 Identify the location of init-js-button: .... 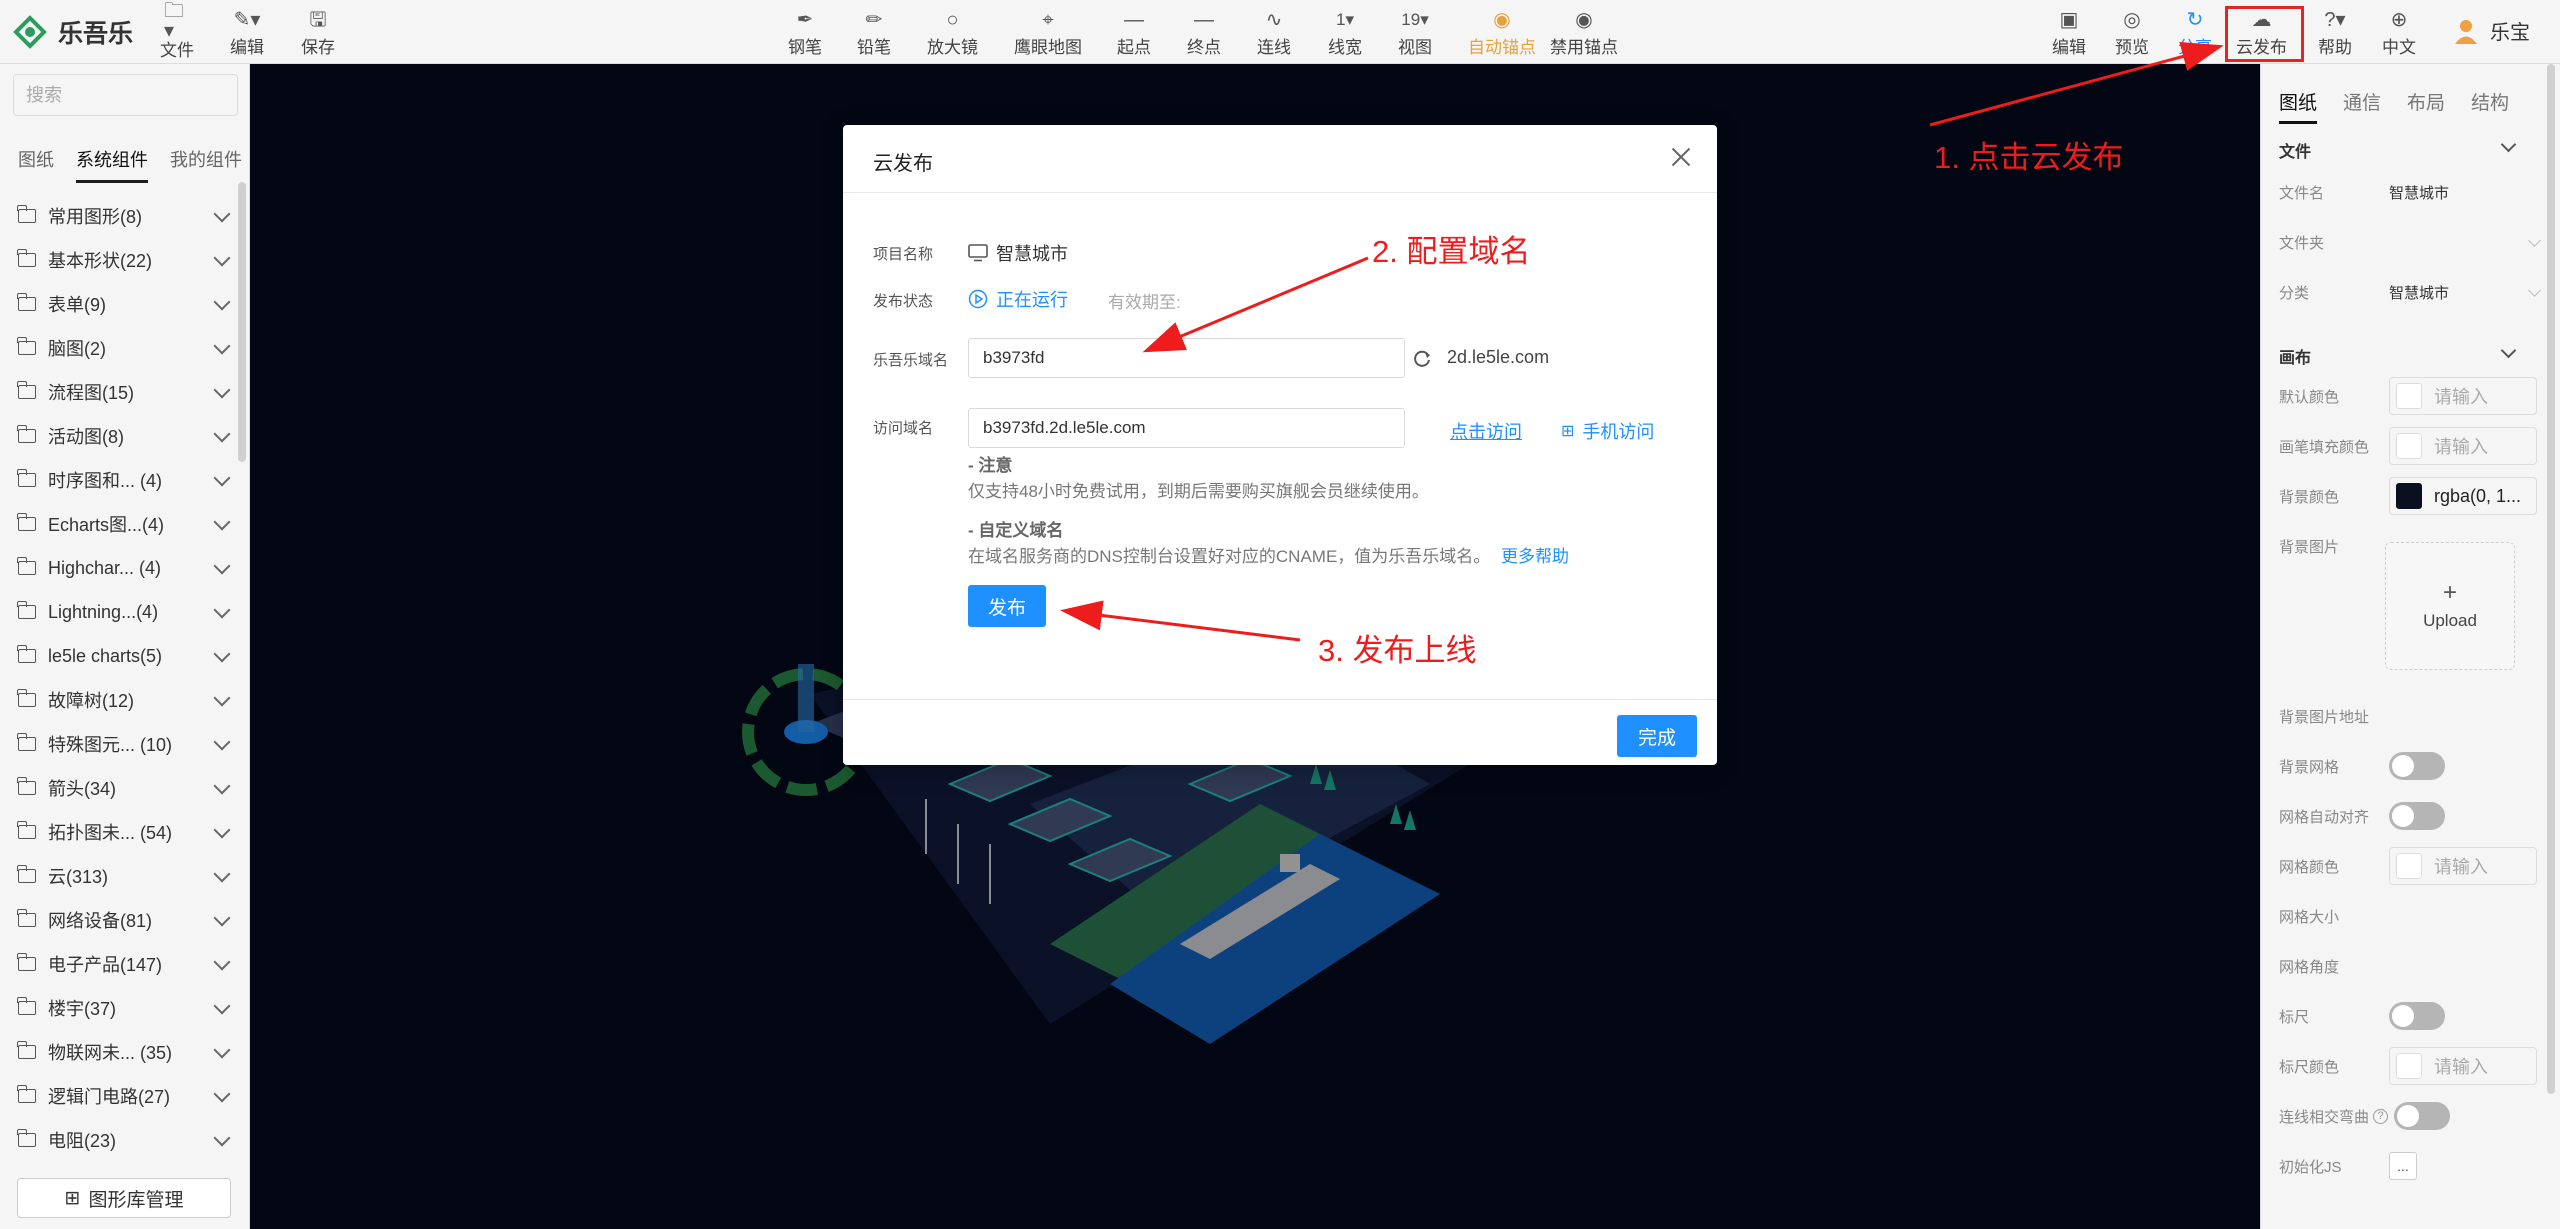
(2403, 1166).